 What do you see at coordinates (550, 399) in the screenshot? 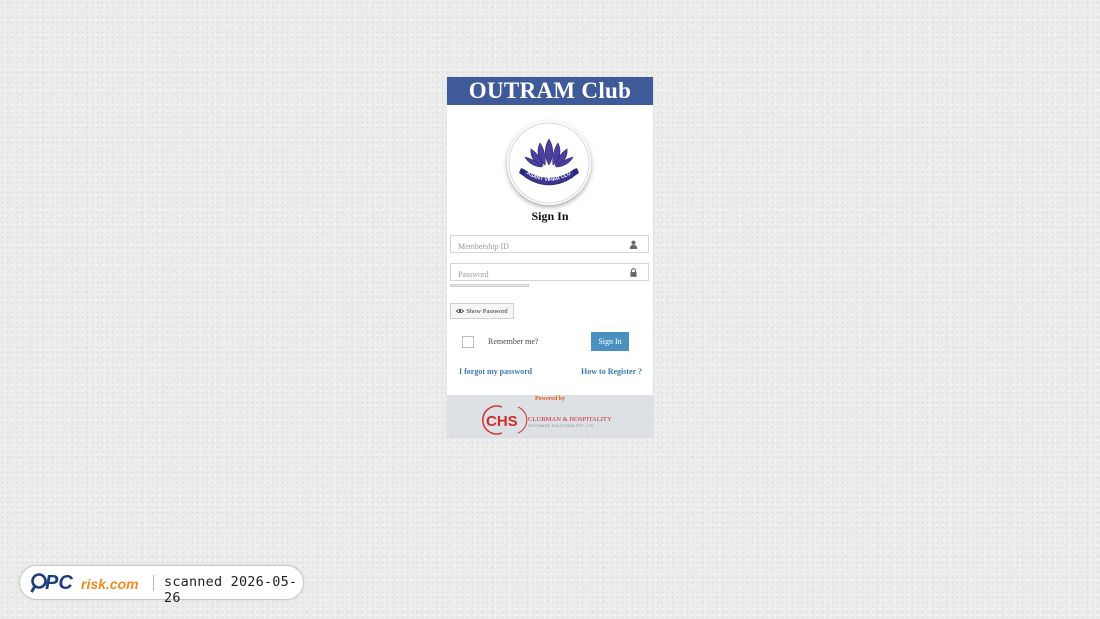
I see `powered-by-label: Powered by` at bounding box center [550, 399].